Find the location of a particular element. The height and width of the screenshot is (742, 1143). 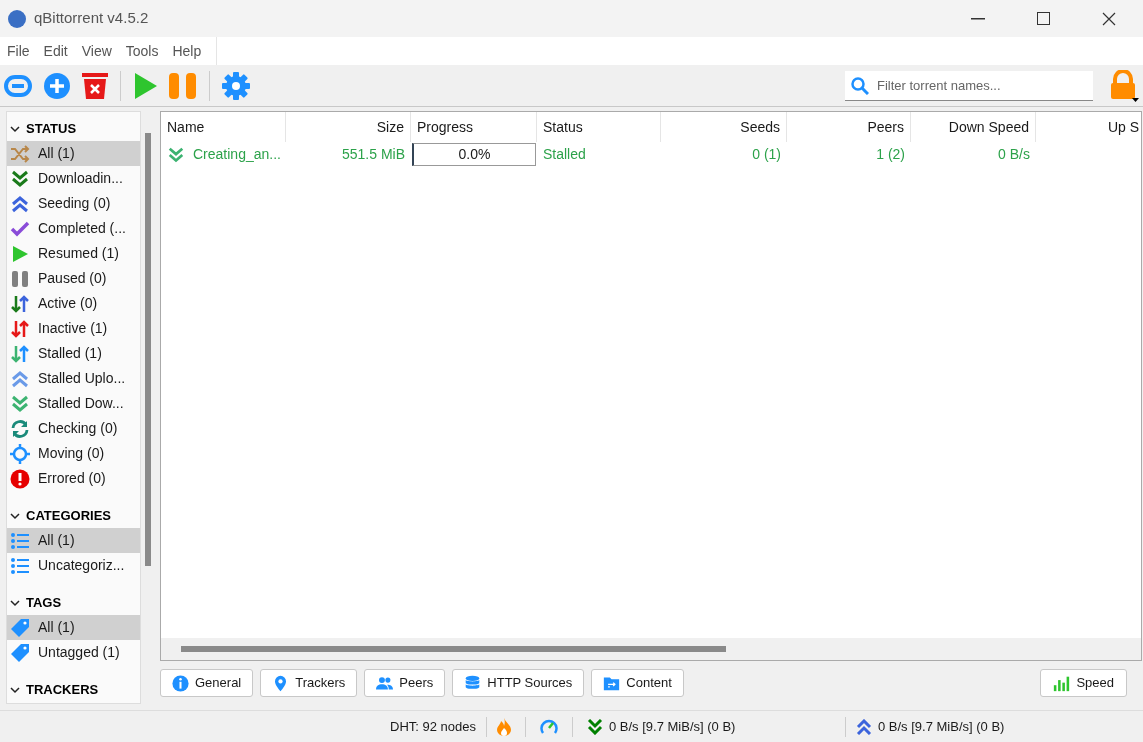

column-header: Up S is located at coordinates (1089, 127).